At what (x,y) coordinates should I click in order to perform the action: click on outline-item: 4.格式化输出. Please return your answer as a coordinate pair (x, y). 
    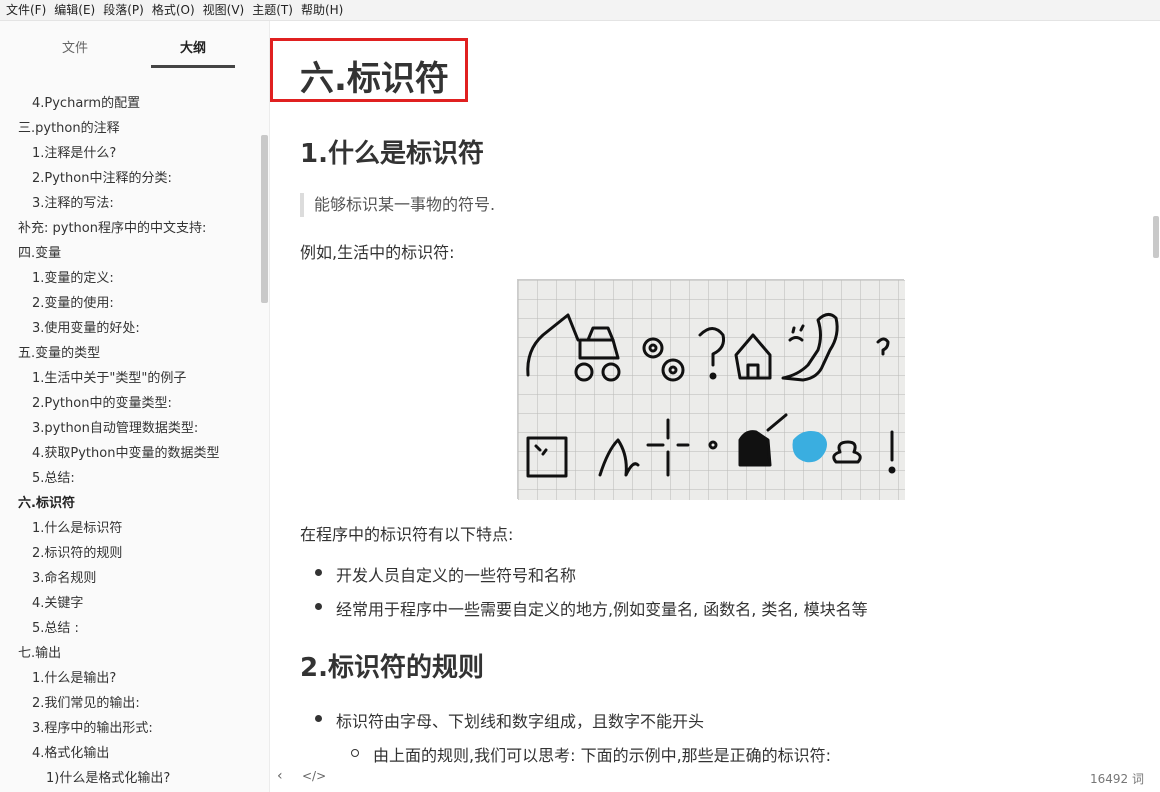
    Looking at the image, I should click on (70, 754).